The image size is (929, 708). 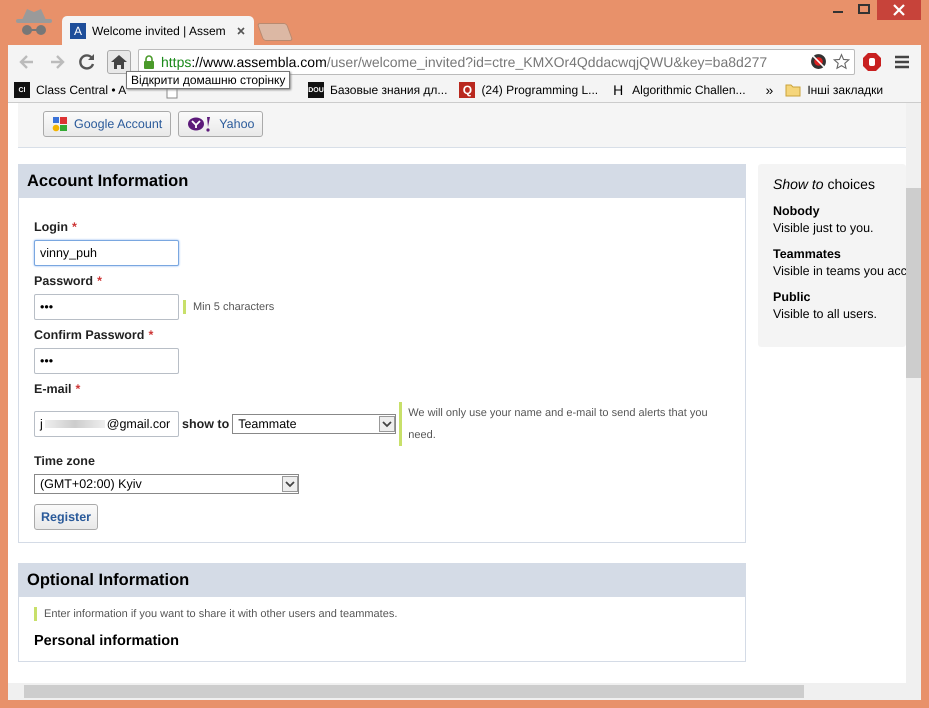 What do you see at coordinates (825, 314) in the screenshot?
I see `choice-description: Visible to all users.` at bounding box center [825, 314].